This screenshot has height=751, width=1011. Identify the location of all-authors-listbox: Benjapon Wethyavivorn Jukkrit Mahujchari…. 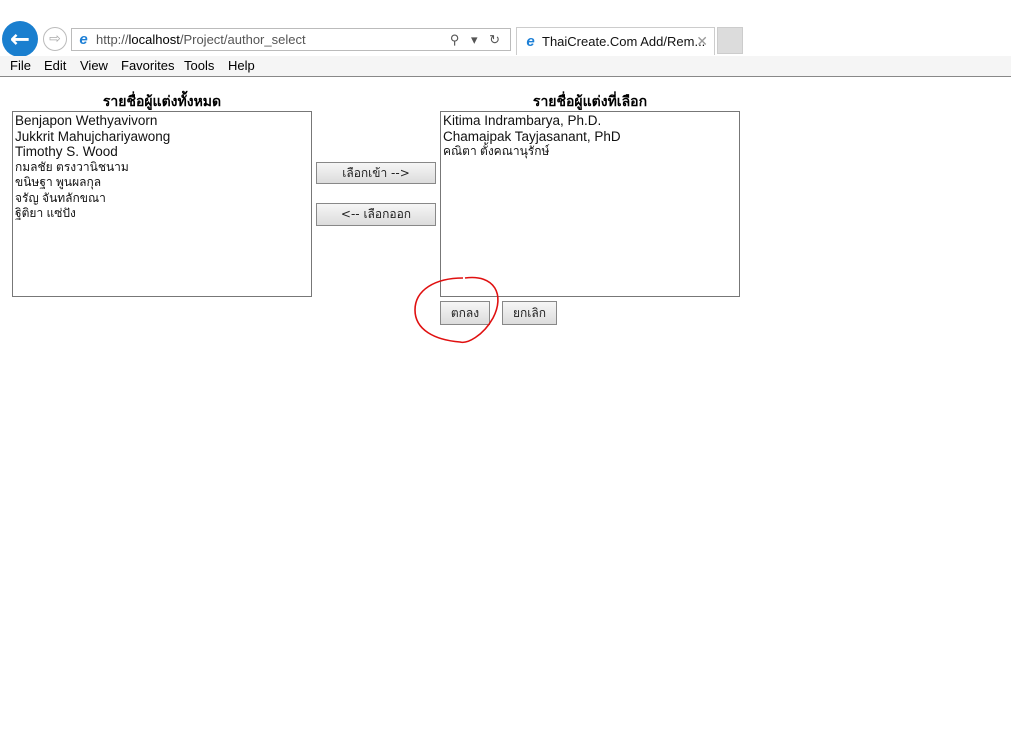
(162, 204).